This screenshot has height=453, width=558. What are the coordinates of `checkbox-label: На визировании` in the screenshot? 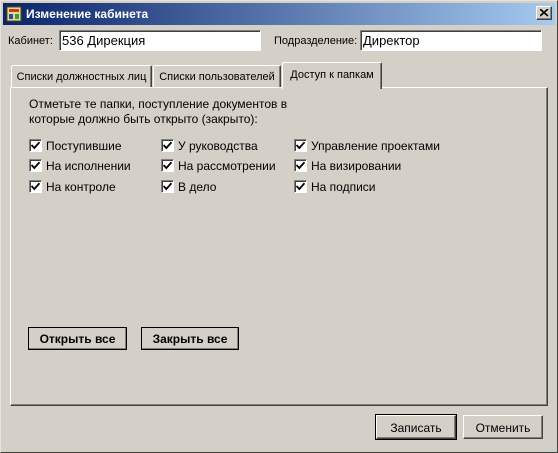 It's located at (356, 166).